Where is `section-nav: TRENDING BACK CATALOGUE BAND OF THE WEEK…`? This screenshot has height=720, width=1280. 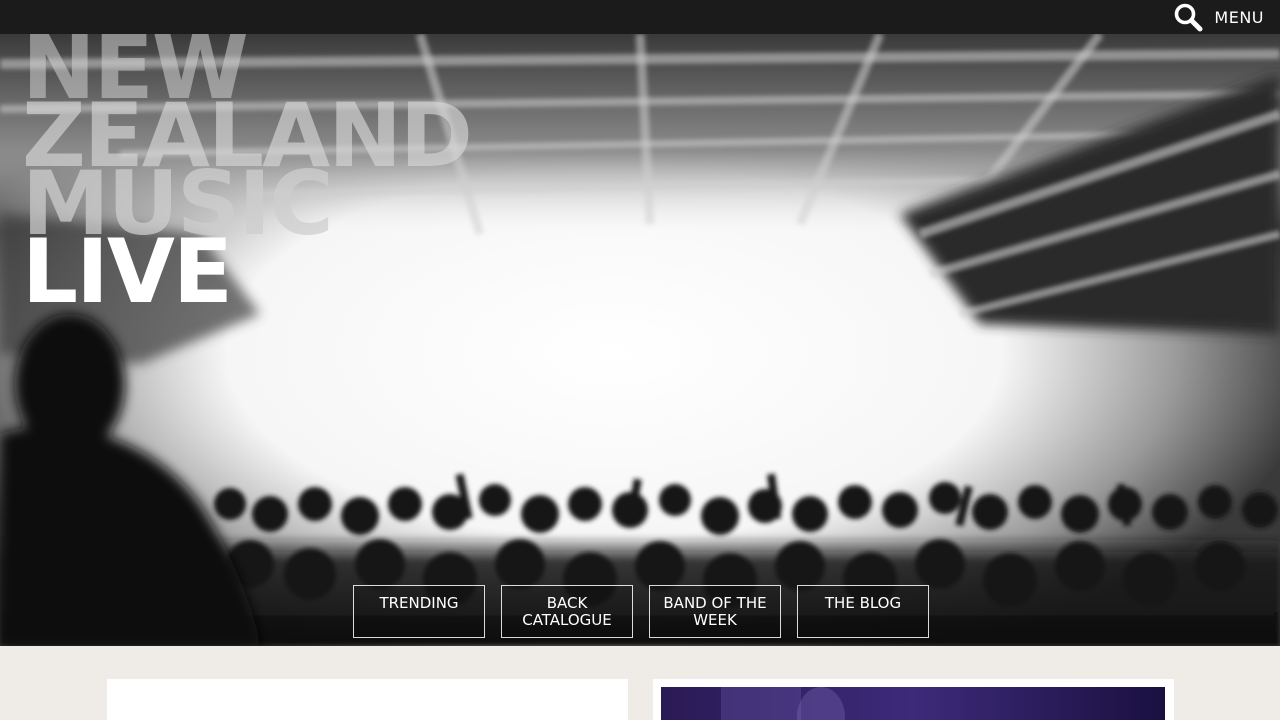 section-nav: TRENDING BACK CATALOGUE BAND OF THE WEEK… is located at coordinates (641, 611).